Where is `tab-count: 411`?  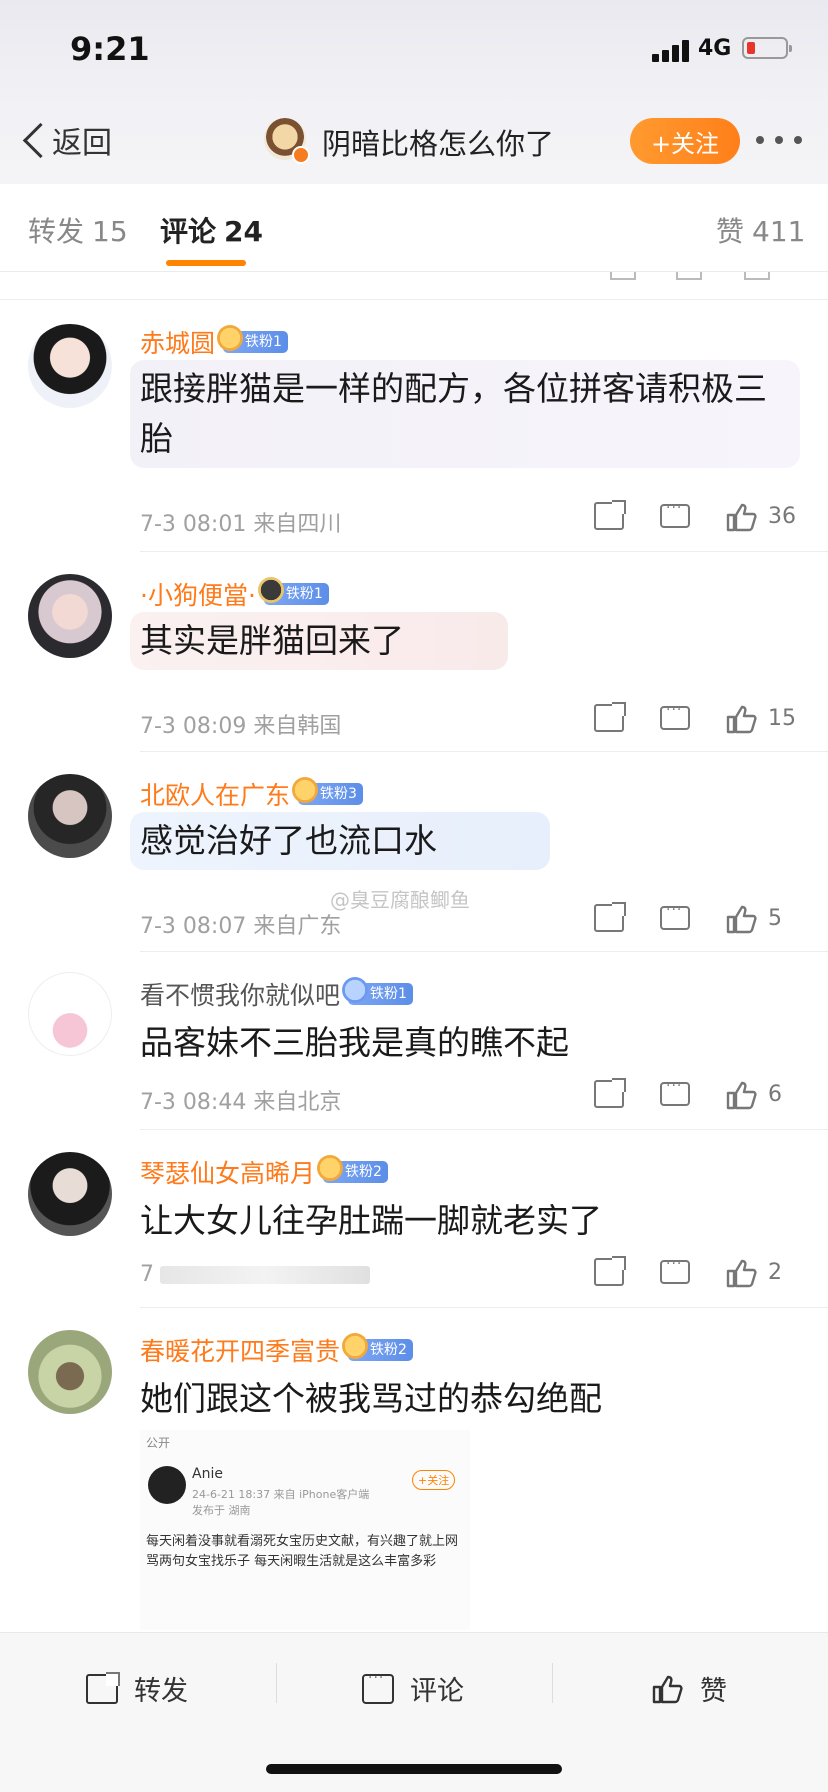
tab-count: 411 is located at coordinates (779, 231).